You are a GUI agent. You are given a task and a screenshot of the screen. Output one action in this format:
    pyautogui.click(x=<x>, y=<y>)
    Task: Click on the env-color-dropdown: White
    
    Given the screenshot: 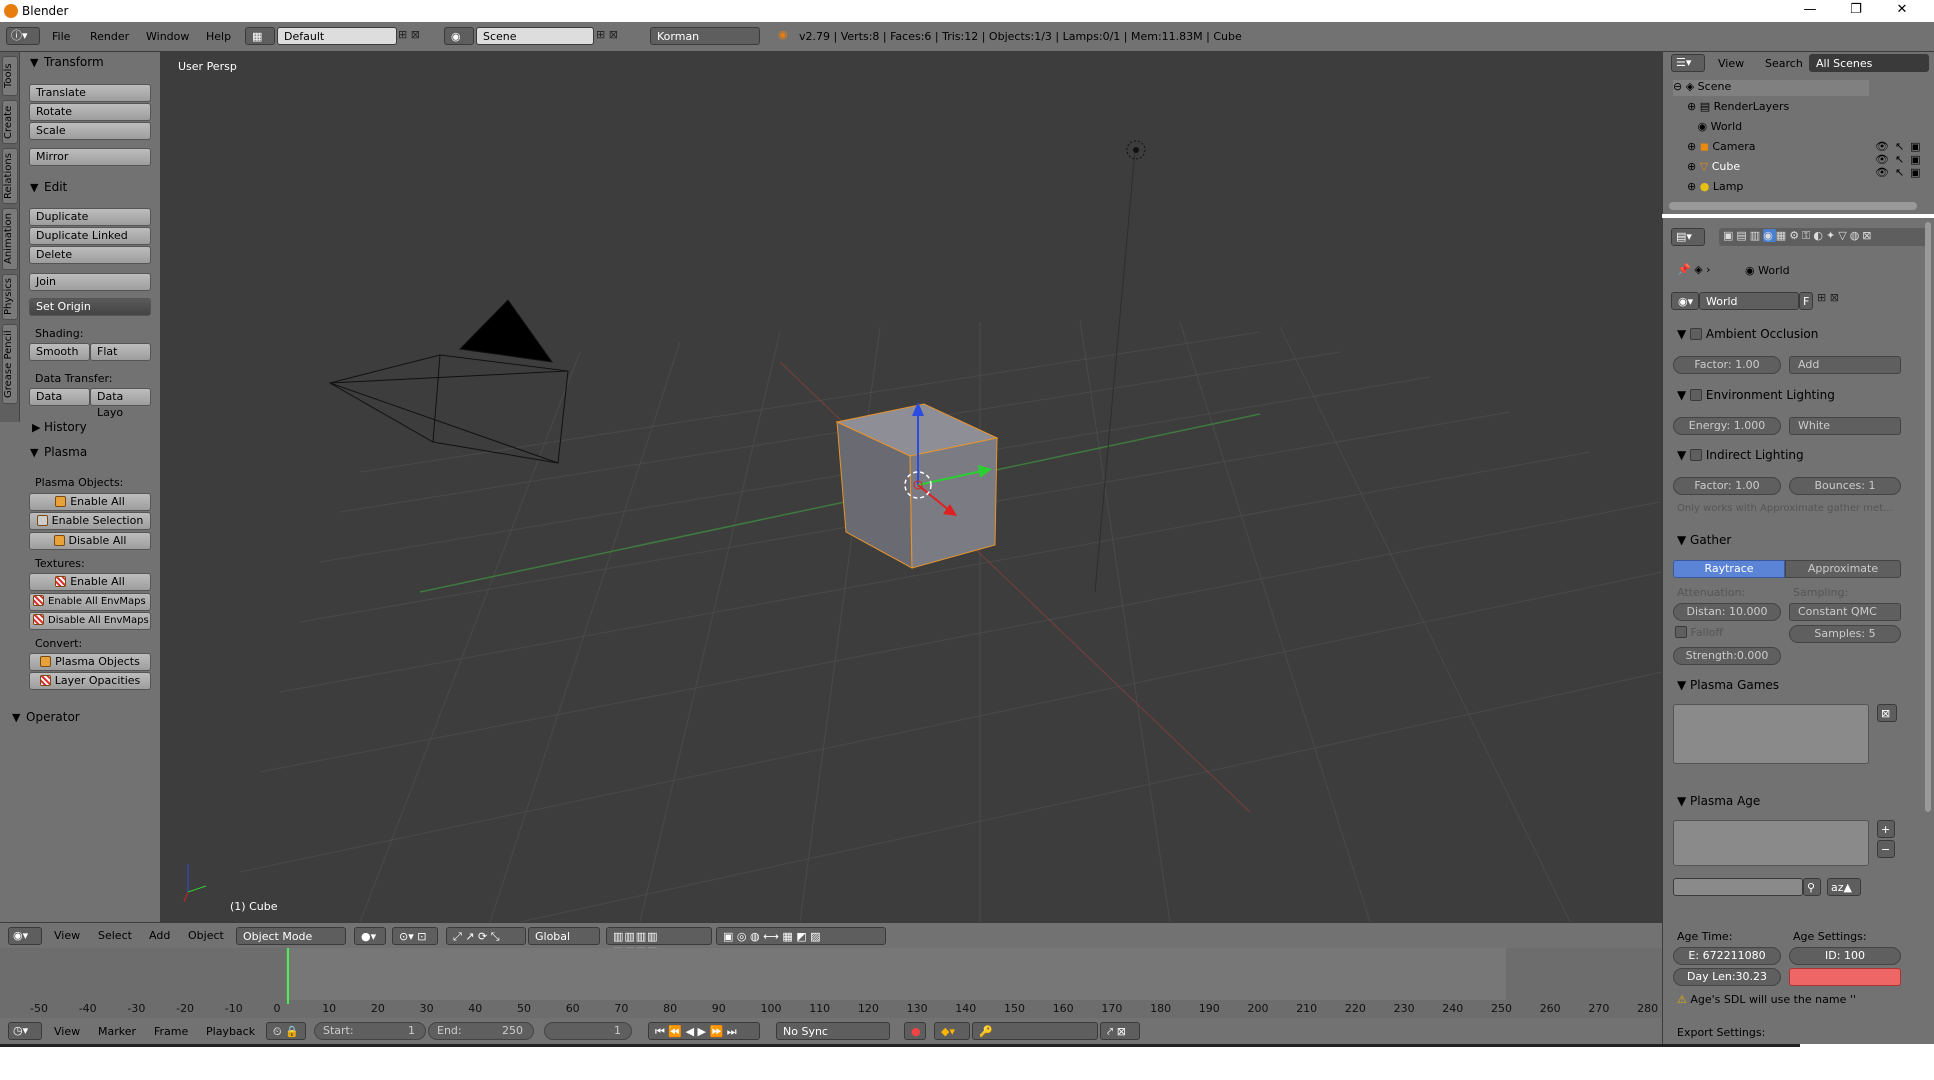 What is the action you would take?
    pyautogui.click(x=1845, y=426)
    